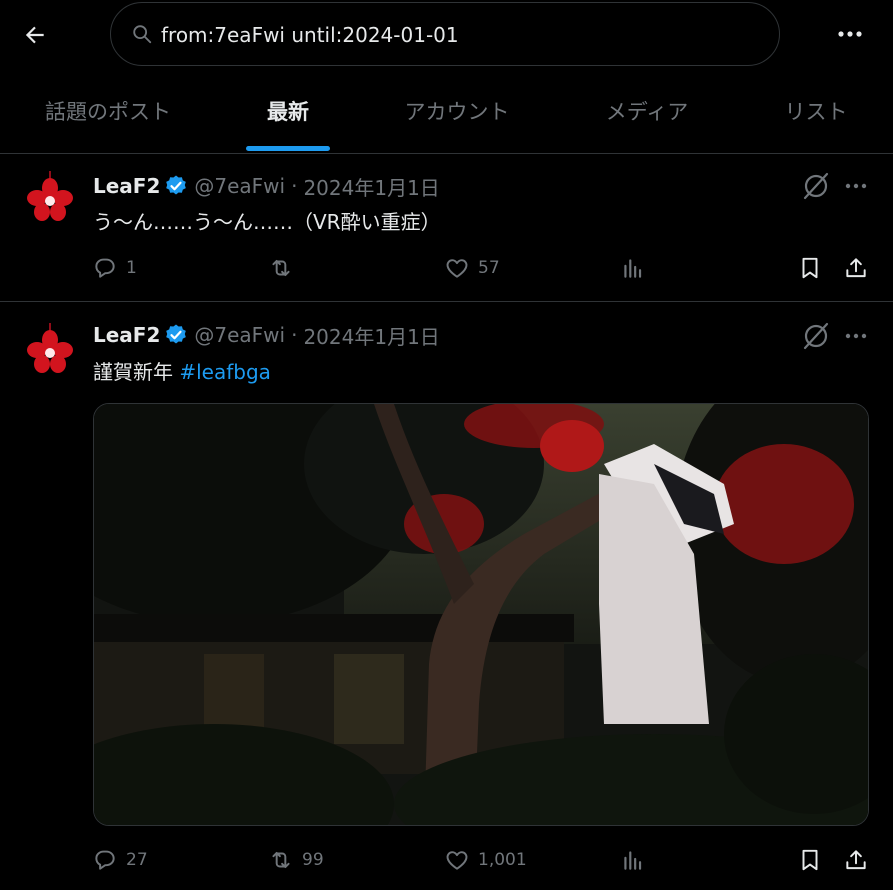 This screenshot has width=893, height=890. I want to click on like-count: 1,001, so click(502, 860).